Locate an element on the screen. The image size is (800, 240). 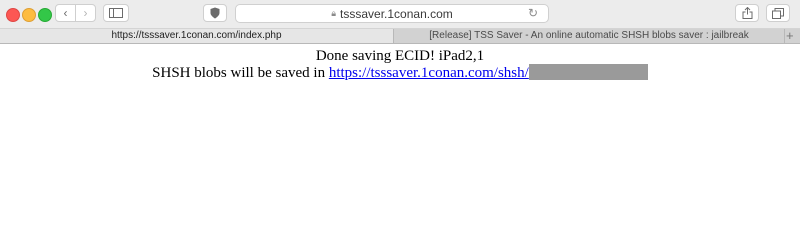
redacted-ecid is located at coordinates (588, 72).